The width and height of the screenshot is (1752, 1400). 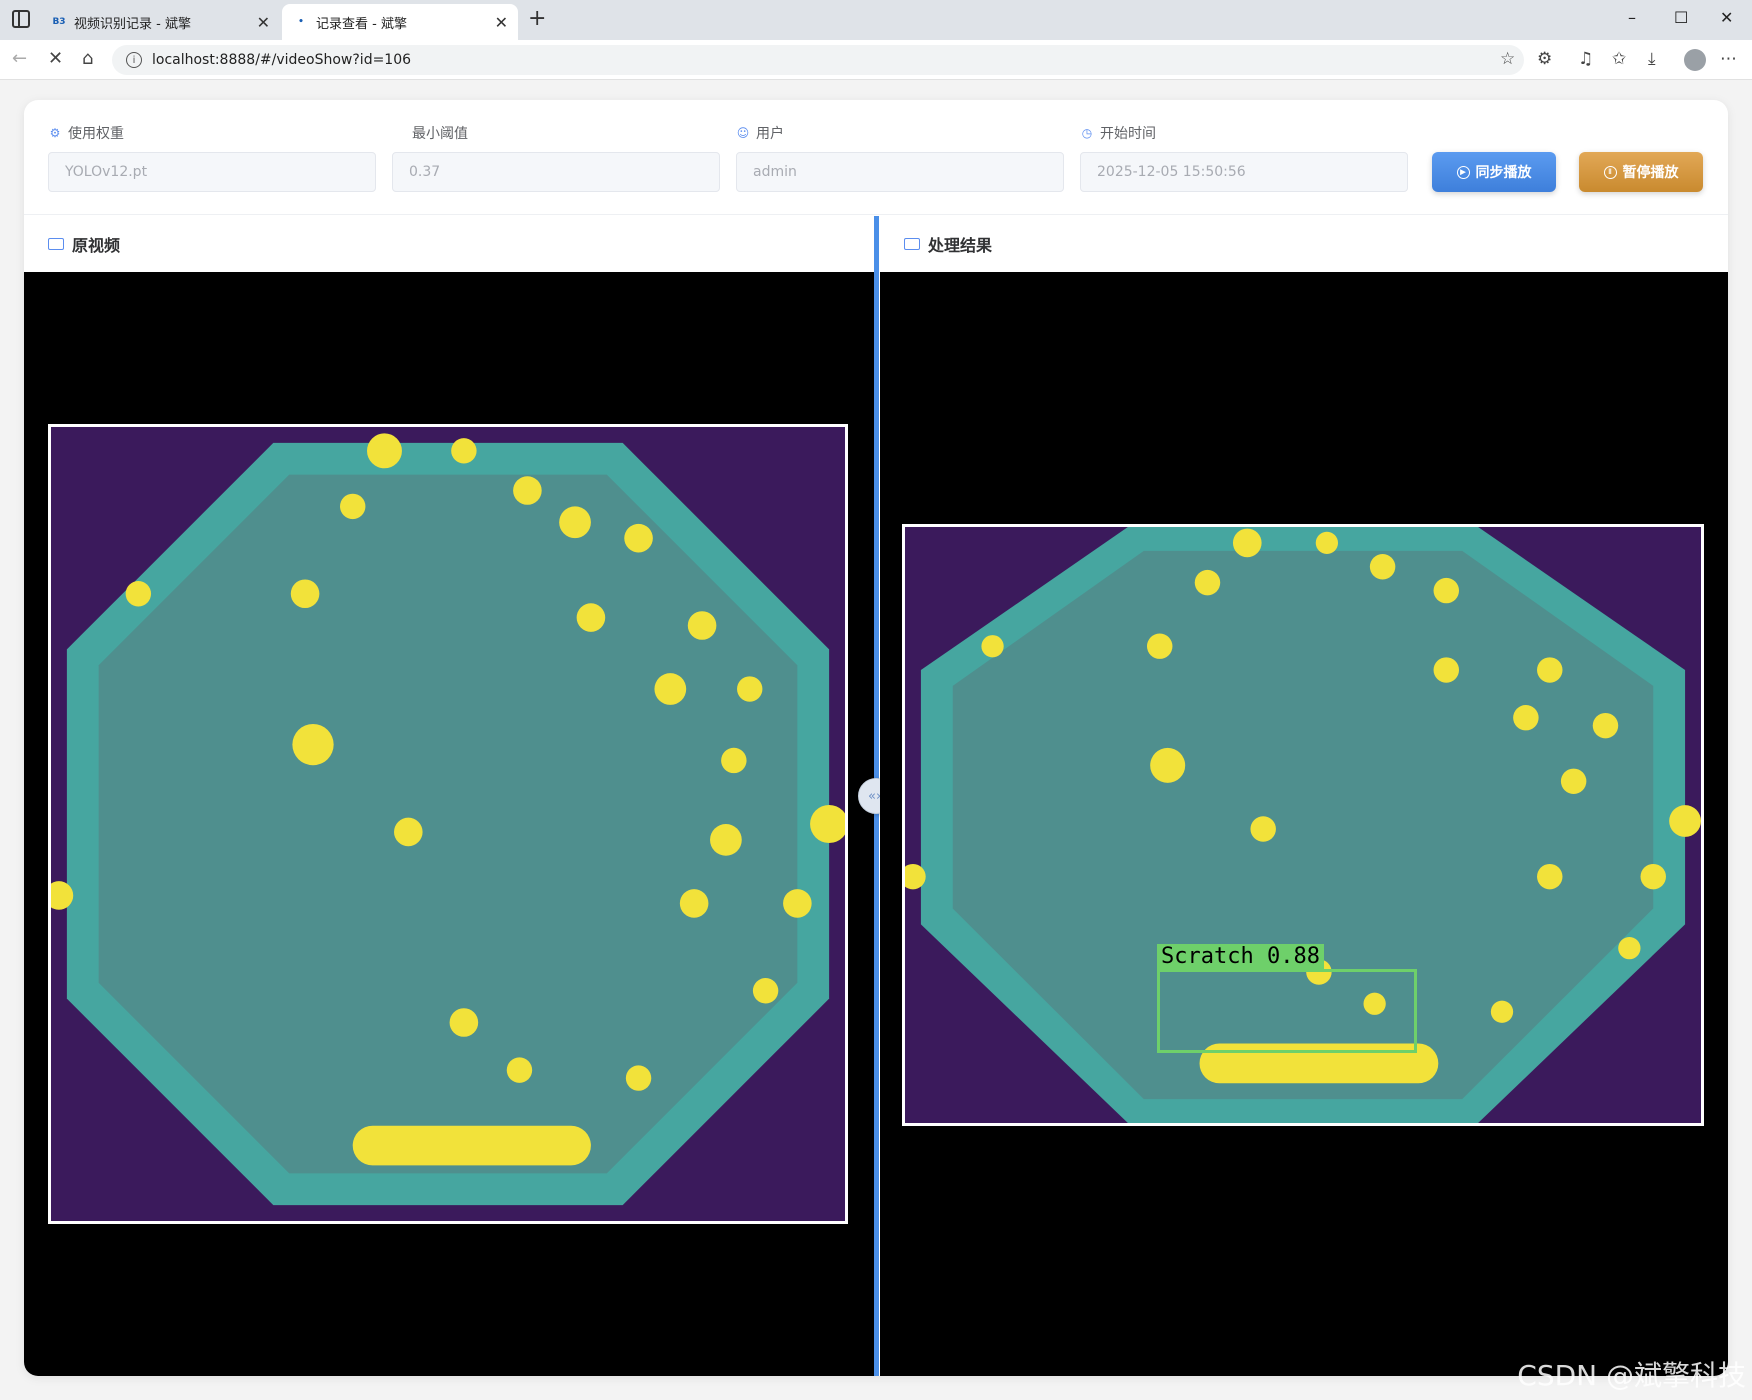 I want to click on more-menu-icon: ⋯, so click(x=1728, y=59).